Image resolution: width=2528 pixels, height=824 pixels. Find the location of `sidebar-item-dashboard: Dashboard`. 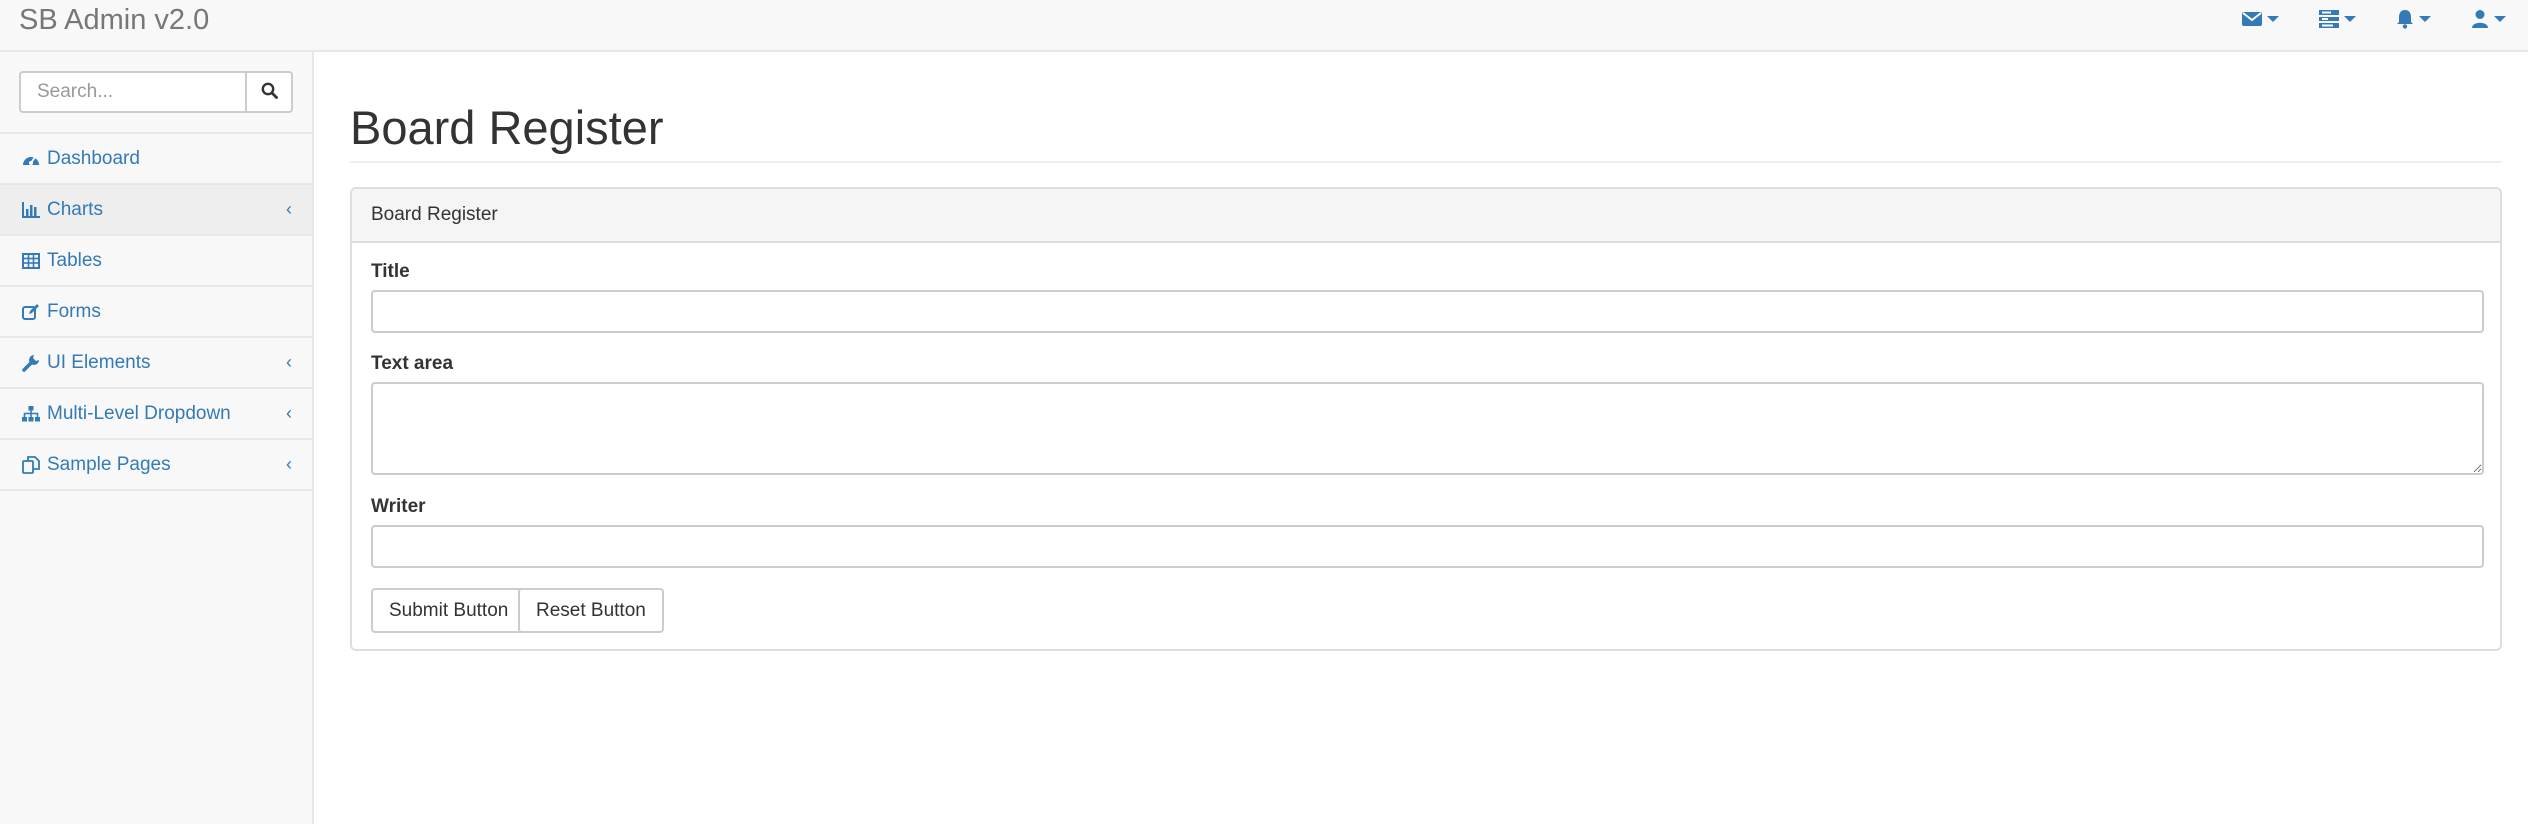

sidebar-item-dashboard: Dashboard is located at coordinates (156, 159).